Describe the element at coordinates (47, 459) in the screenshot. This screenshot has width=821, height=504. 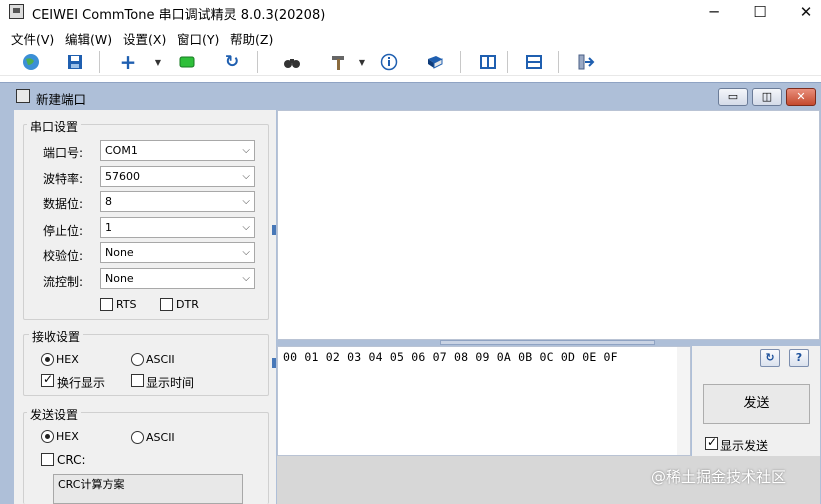
I see `crc-checkbox` at that location.